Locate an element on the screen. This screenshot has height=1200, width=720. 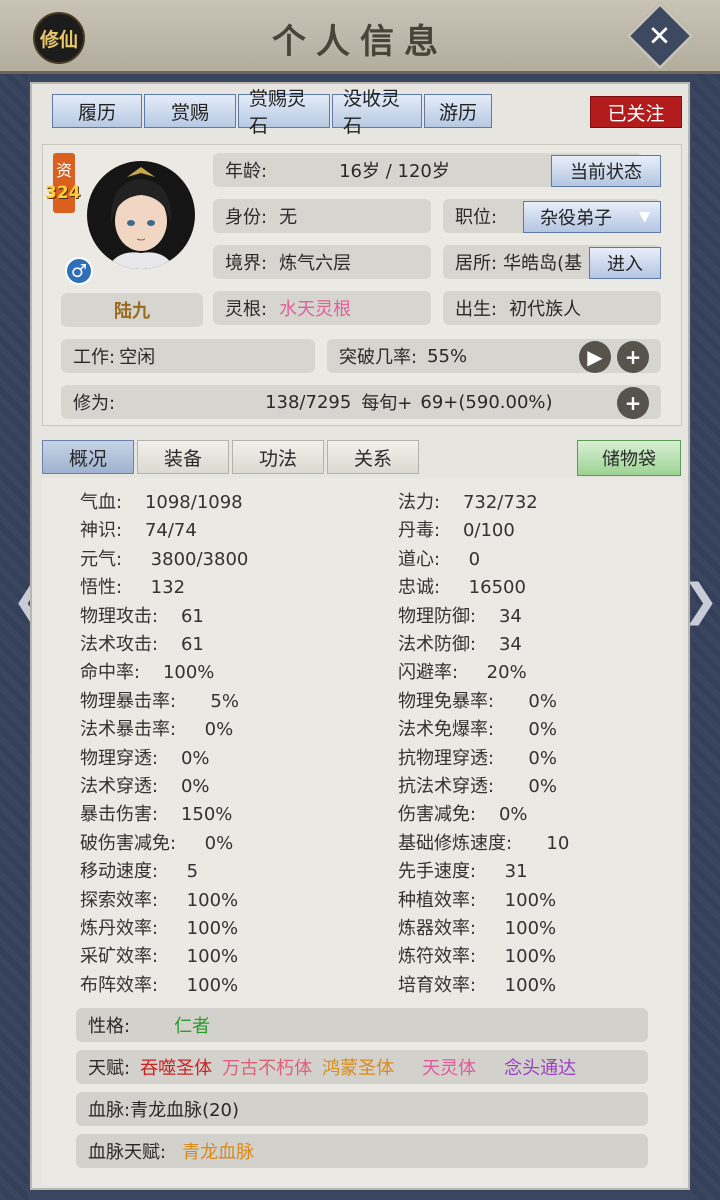
stat-item: 培育效率: 100% is located at coordinates (477, 985).